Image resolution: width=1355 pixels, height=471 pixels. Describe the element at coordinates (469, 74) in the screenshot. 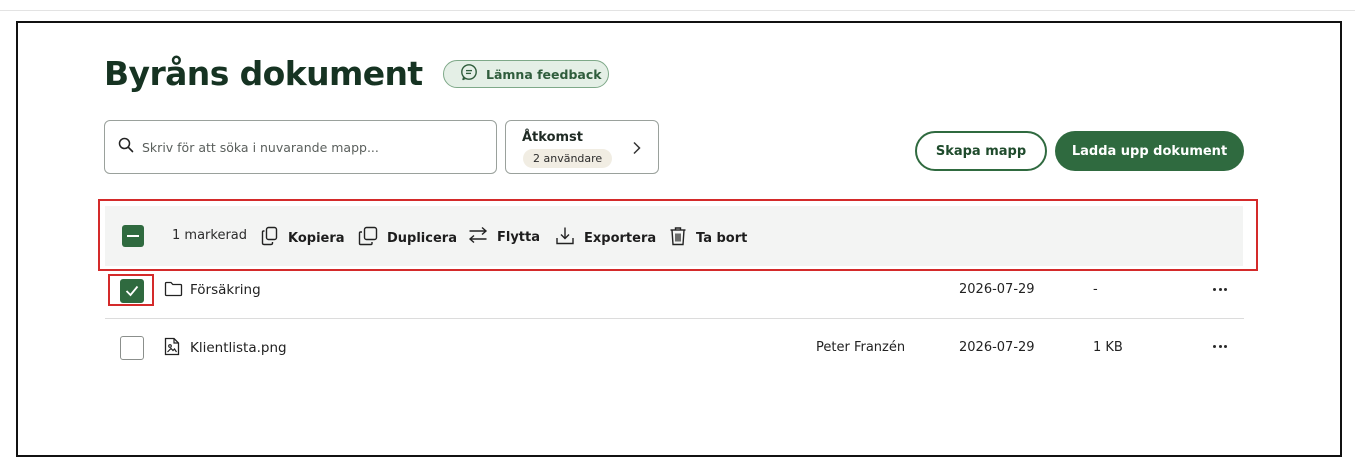

I see `chat-bubble-icon` at that location.